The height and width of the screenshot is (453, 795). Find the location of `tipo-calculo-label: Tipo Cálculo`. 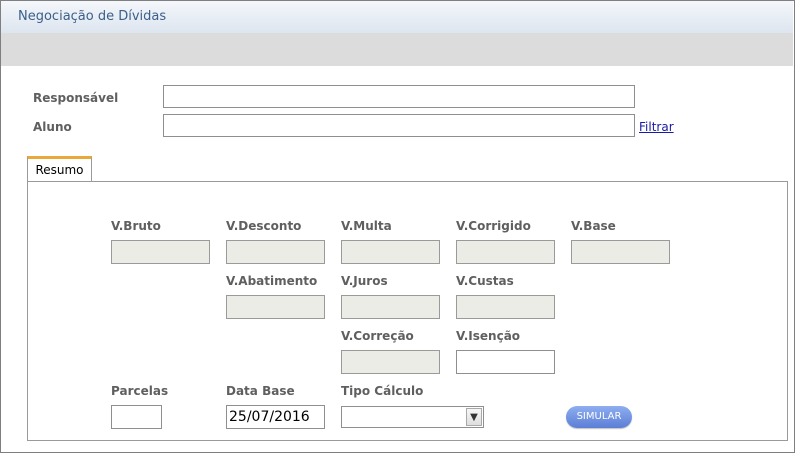

tipo-calculo-label: Tipo Cálculo is located at coordinates (382, 391).